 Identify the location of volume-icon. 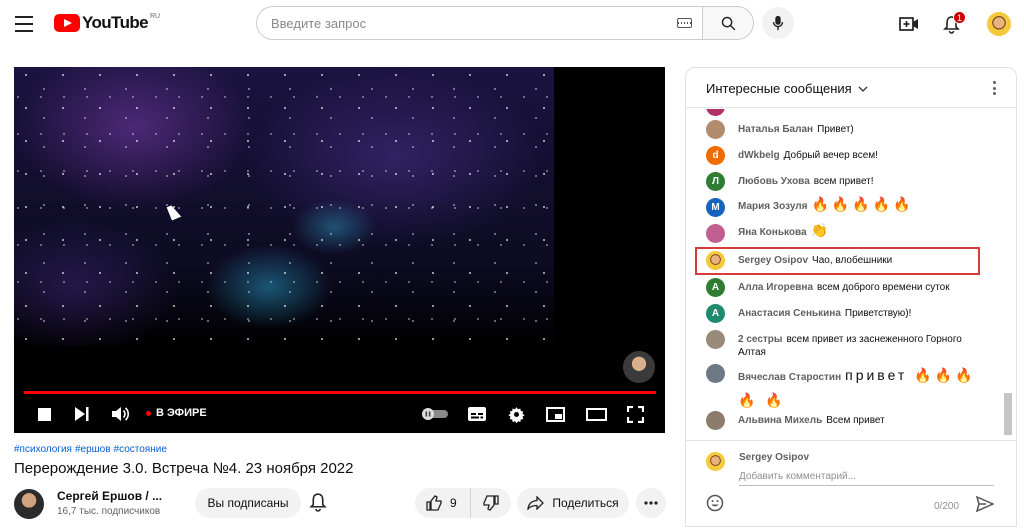
(120, 414).